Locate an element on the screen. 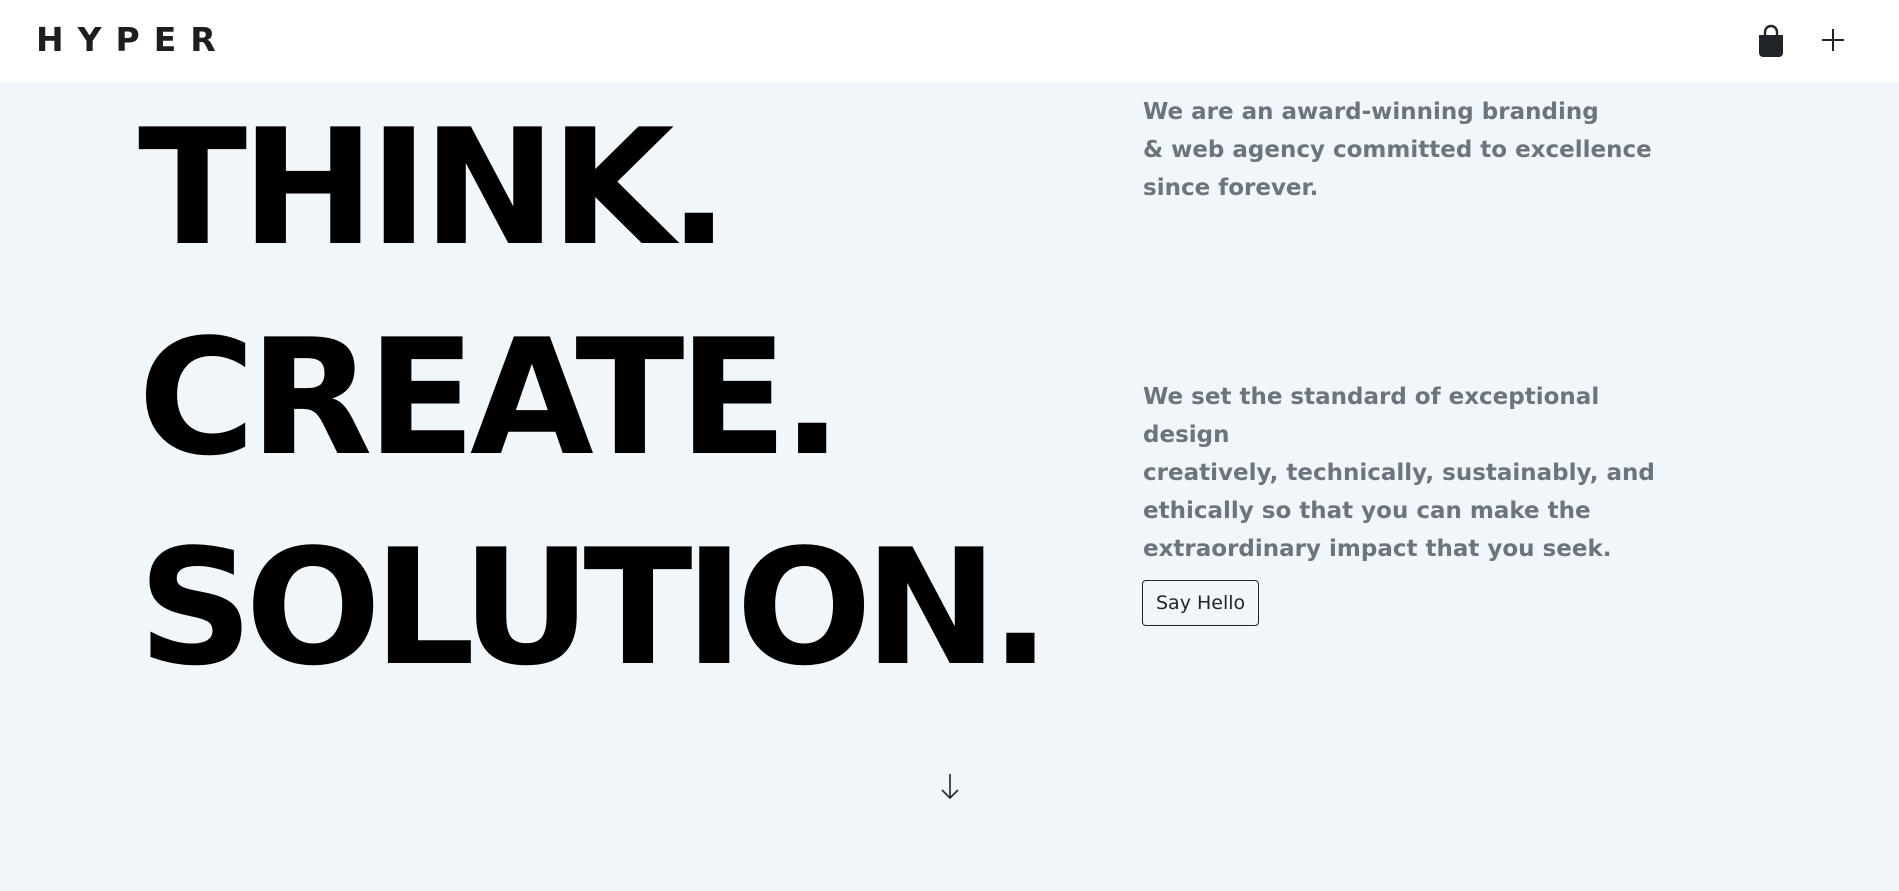 This screenshot has height=891, width=1899. arrow-down-icon is located at coordinates (950, 787).